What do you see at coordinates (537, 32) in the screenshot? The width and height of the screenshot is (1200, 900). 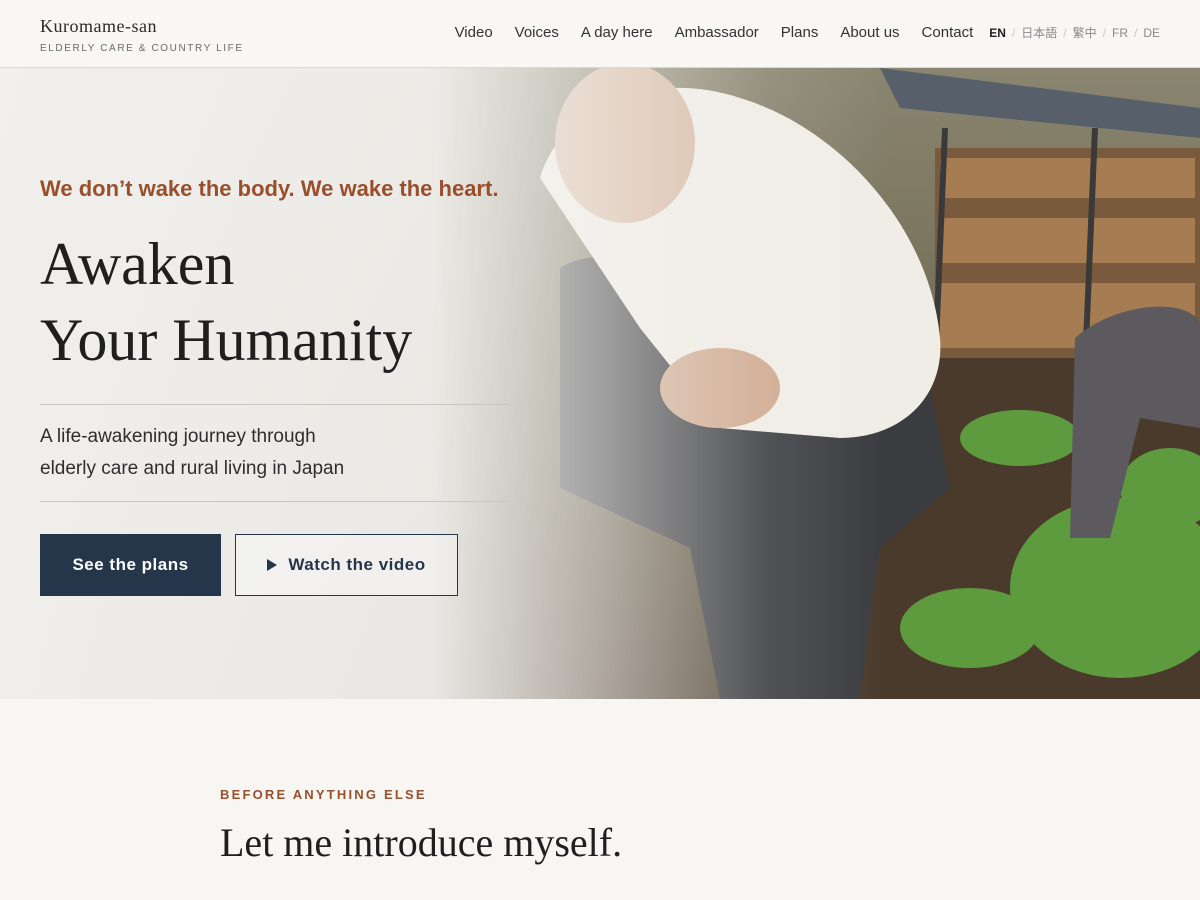 I see `nav-link-voices: Voices` at bounding box center [537, 32].